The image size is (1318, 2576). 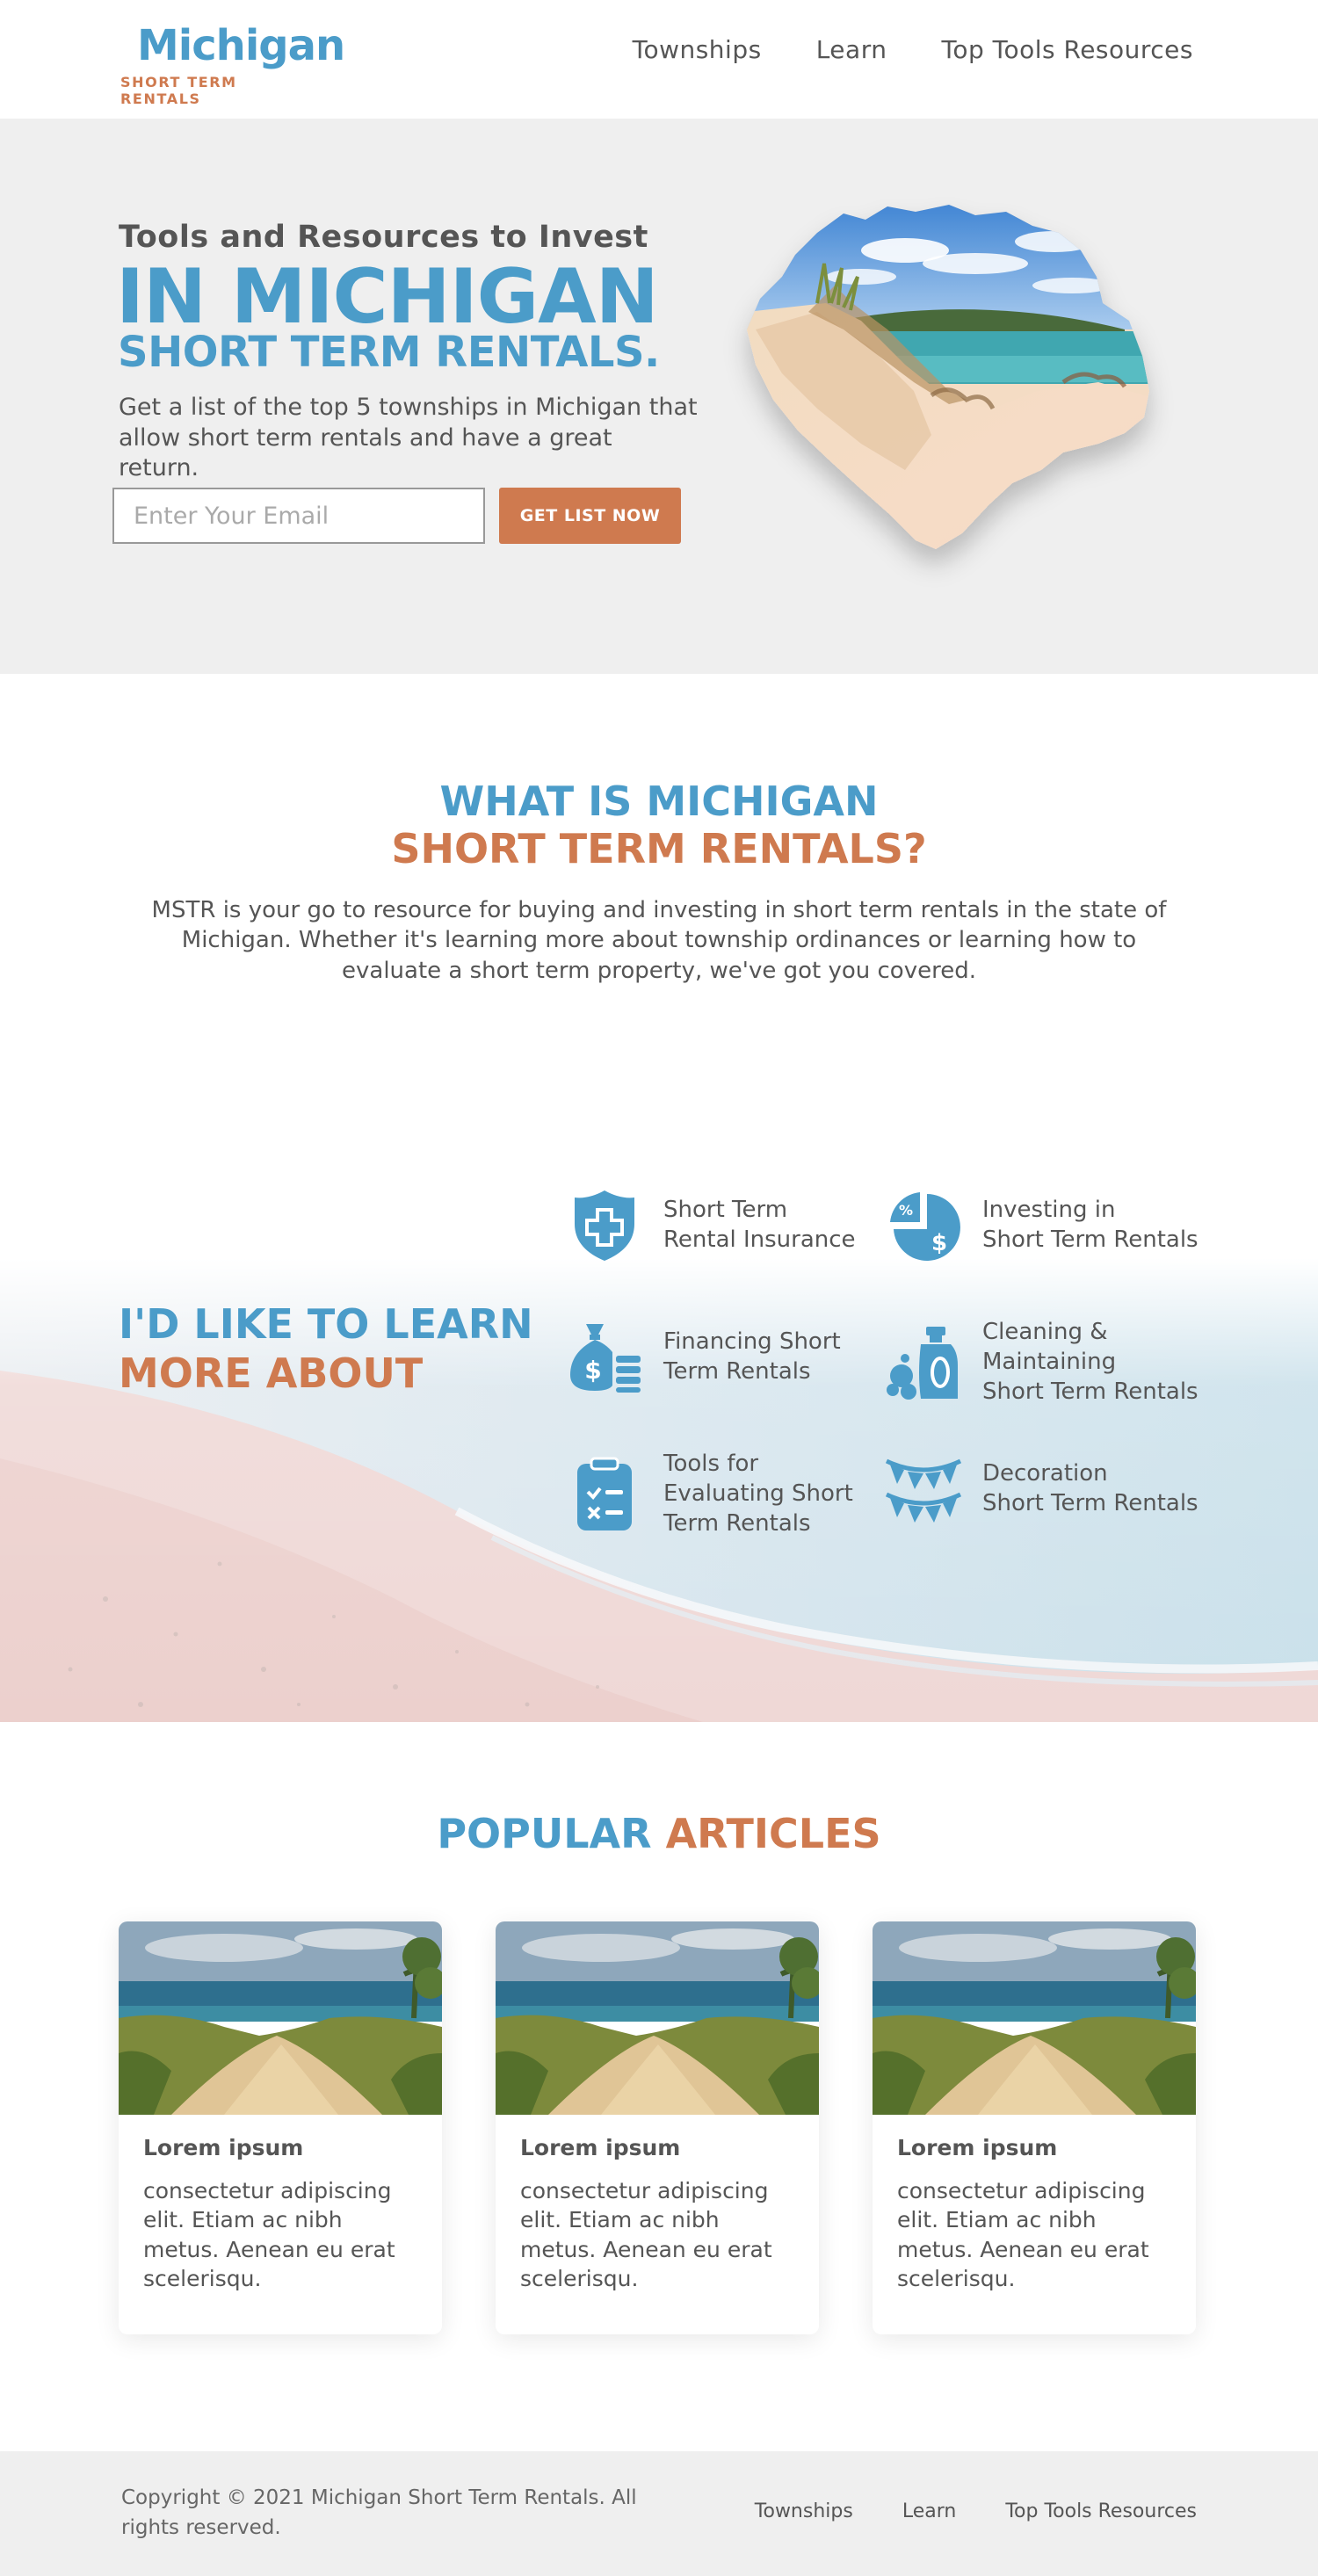 I want to click on email-input, so click(x=298, y=516).